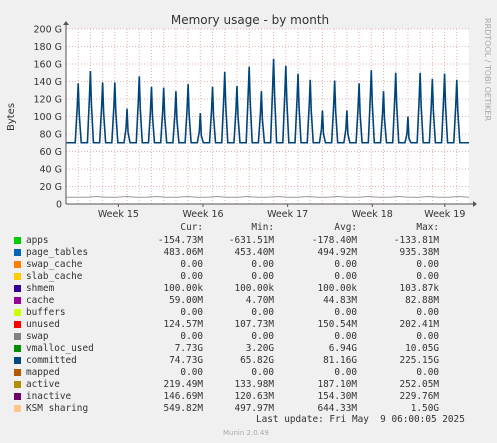 This screenshot has height=443, width=497. What do you see at coordinates (202, 214) in the screenshot?
I see `x-tick-label: Week 16` at bounding box center [202, 214].